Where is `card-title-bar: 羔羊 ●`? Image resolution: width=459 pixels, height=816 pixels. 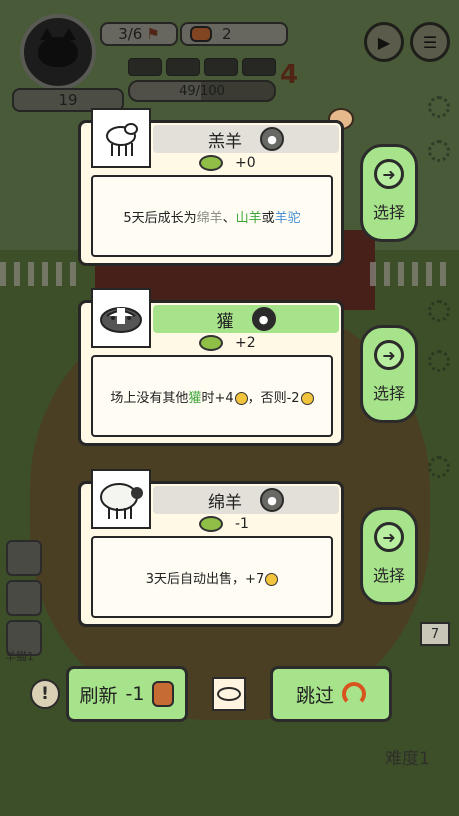 card-title-bar: 羔羊 ● is located at coordinates (246, 139).